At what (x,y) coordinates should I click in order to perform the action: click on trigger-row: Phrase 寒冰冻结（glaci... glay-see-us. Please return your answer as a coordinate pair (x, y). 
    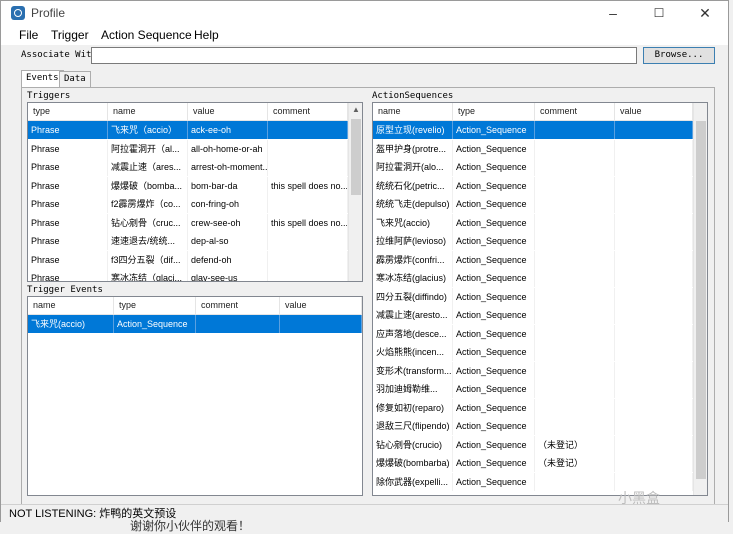
    Looking at the image, I should click on (188, 275).